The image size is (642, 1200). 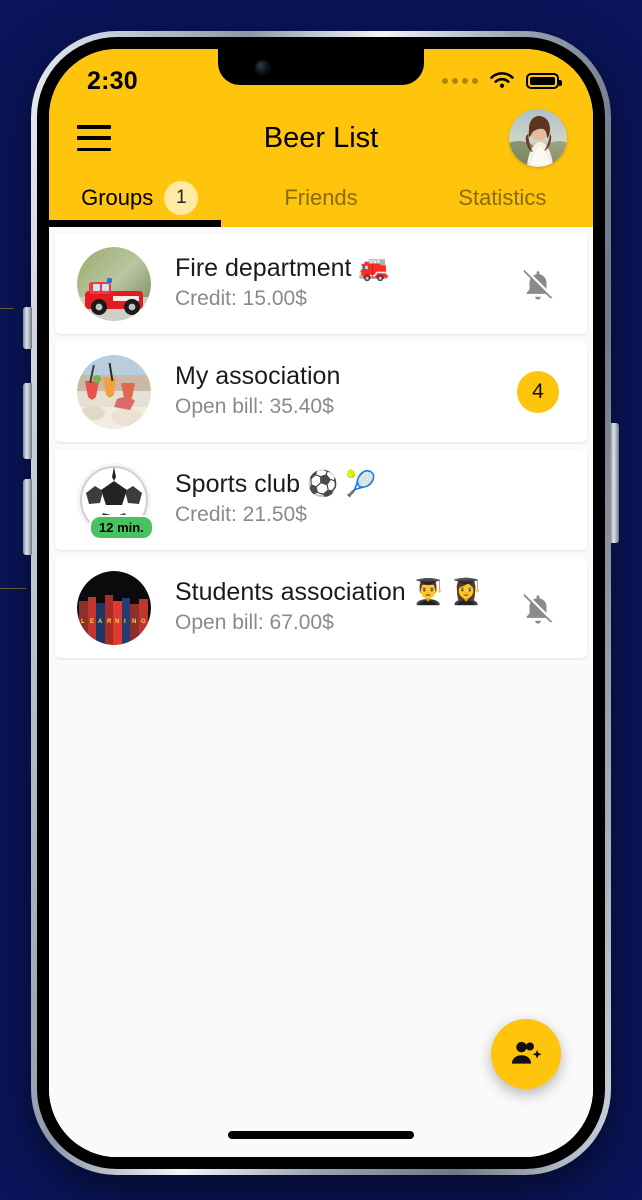 I want to click on group-avatar-wrap: LEA RNI NG, so click(x=114, y=607).